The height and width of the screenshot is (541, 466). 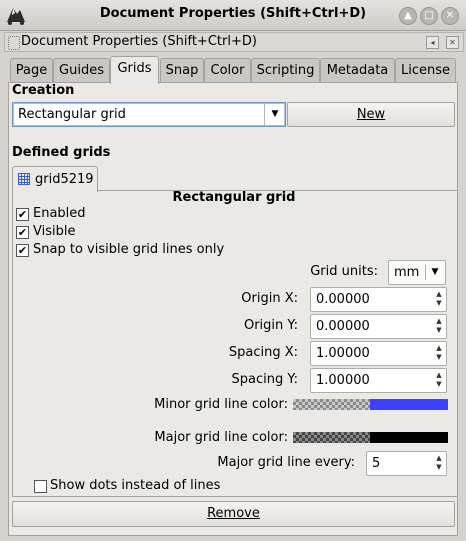 What do you see at coordinates (409, 404) in the screenshot?
I see `minor-color-swatch` at bounding box center [409, 404].